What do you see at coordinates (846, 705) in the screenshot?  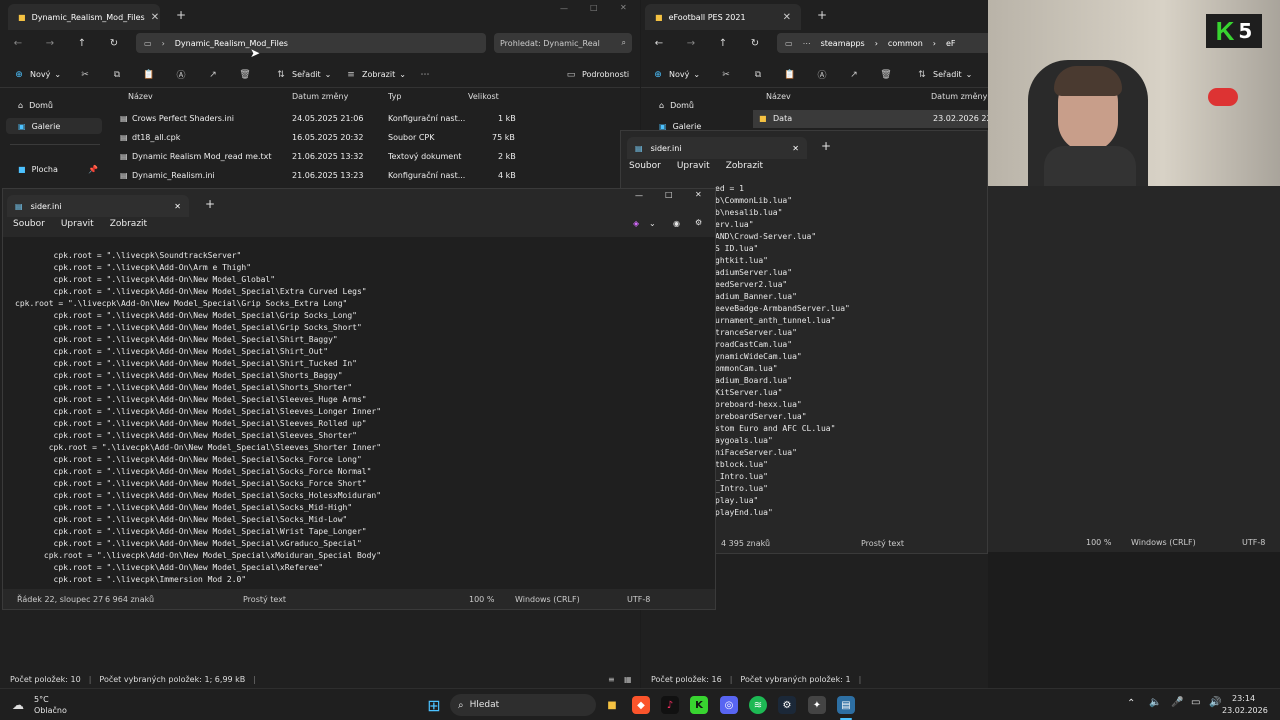 I see `notepad-taskbar-icon: ▤` at bounding box center [846, 705].